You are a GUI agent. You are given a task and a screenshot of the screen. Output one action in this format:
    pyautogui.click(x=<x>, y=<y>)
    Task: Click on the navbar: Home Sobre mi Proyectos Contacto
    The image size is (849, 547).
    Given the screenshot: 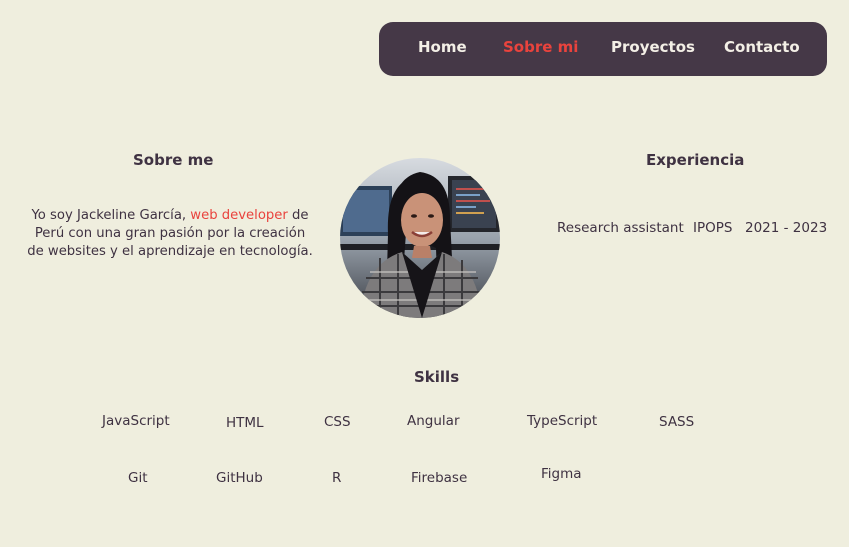 What is the action you would take?
    pyautogui.click(x=603, y=49)
    